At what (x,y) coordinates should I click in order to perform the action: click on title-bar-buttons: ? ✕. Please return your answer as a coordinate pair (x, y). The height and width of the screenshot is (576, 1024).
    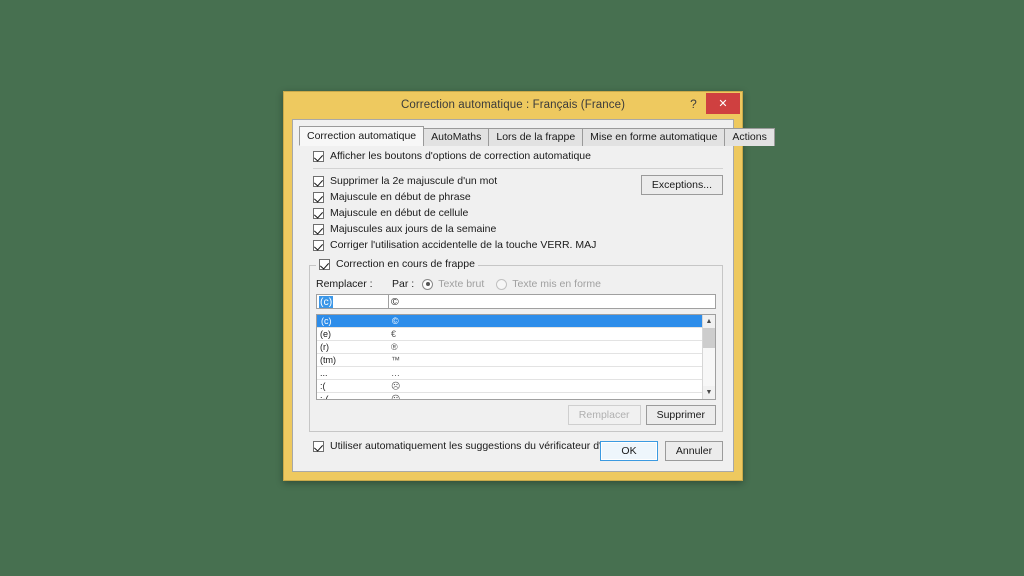
    Looking at the image, I should click on (710, 103).